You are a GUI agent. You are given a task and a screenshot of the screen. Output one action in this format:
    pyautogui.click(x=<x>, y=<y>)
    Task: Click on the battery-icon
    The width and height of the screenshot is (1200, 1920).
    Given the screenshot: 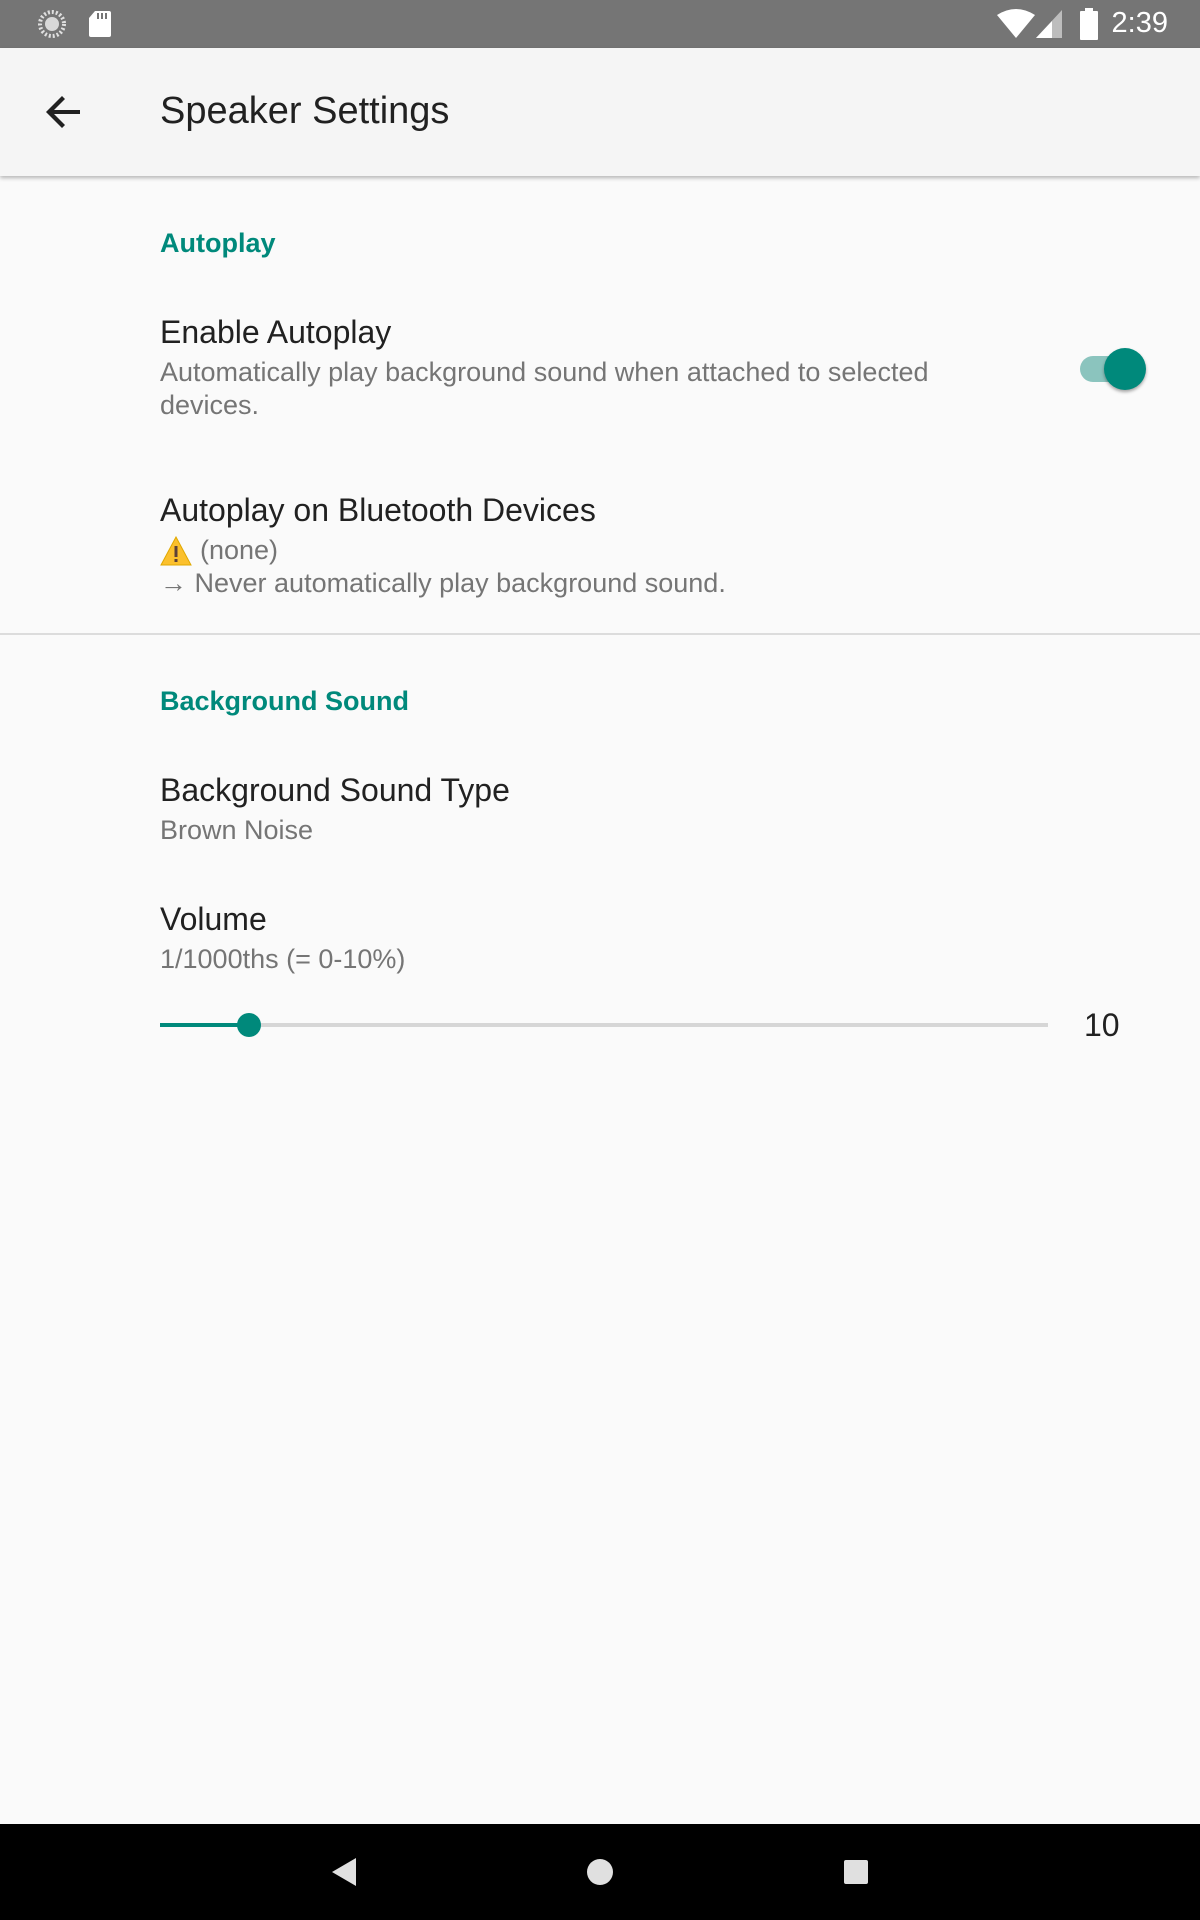 What is the action you would take?
    pyautogui.click(x=1089, y=26)
    